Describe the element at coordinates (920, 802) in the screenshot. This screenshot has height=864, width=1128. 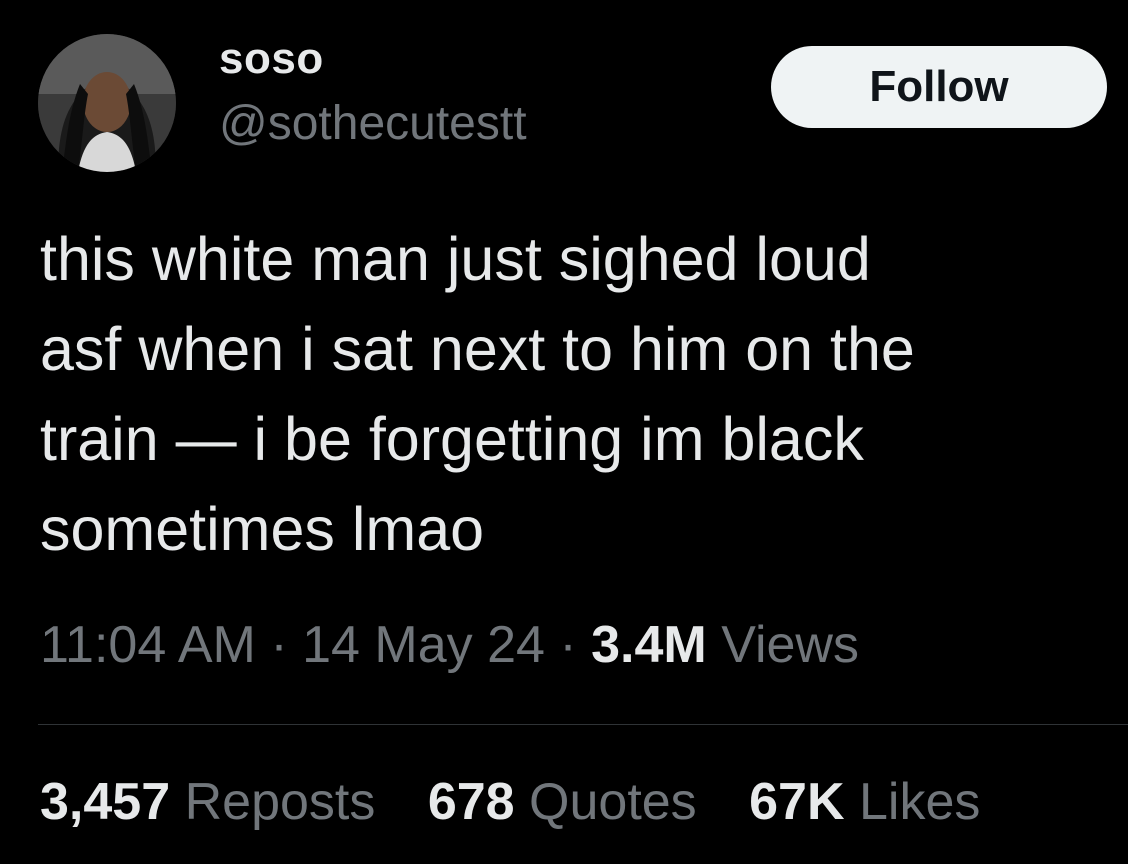
I see `likes-label: Likes` at that location.